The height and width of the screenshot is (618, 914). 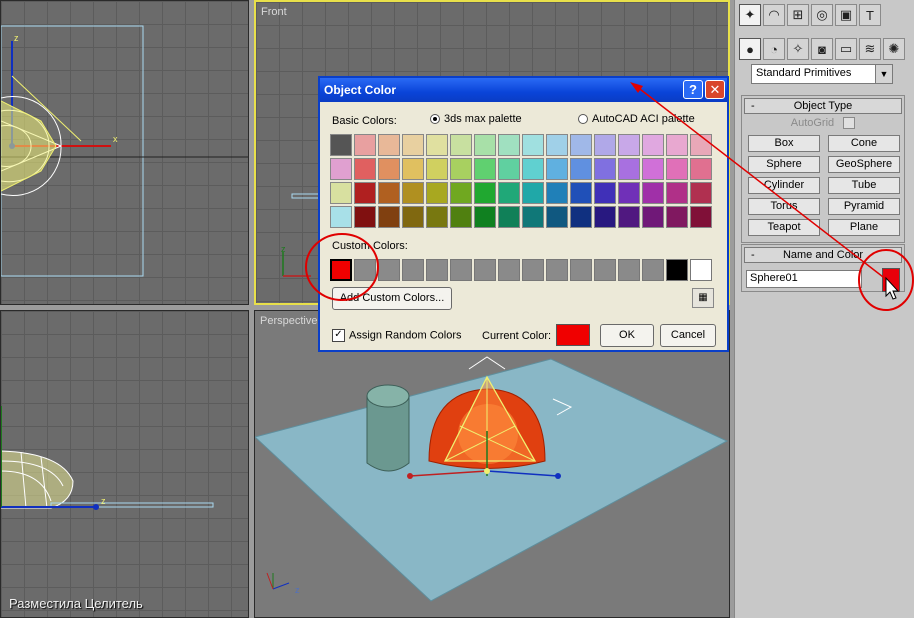 I want to click on help-button: ?, so click(x=693, y=89).